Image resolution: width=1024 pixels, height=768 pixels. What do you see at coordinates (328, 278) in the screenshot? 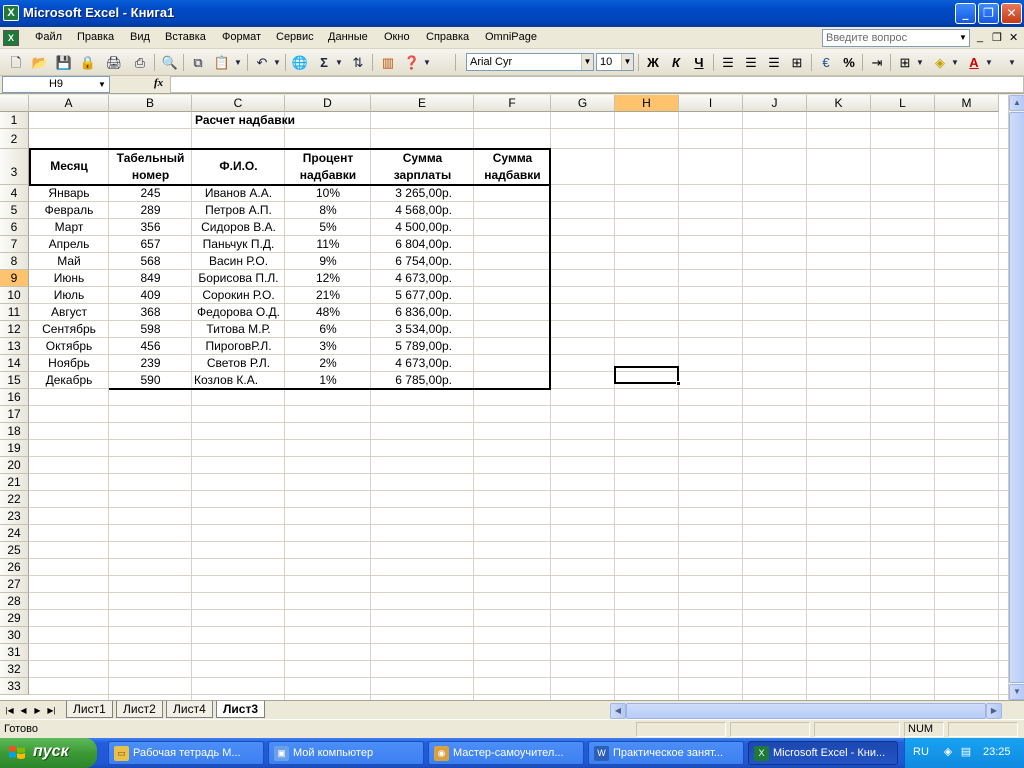
I see `cell-percent: 12%` at bounding box center [328, 278].